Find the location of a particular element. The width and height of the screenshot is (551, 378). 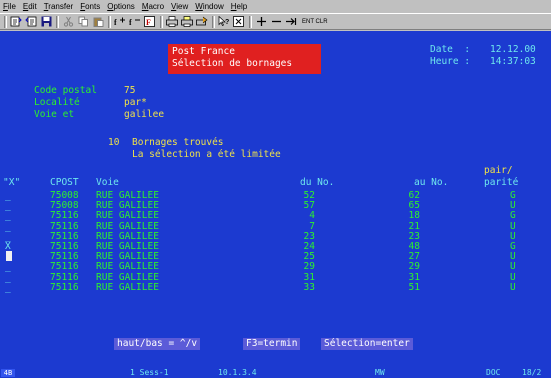

localite-input: par* is located at coordinates (135, 103).